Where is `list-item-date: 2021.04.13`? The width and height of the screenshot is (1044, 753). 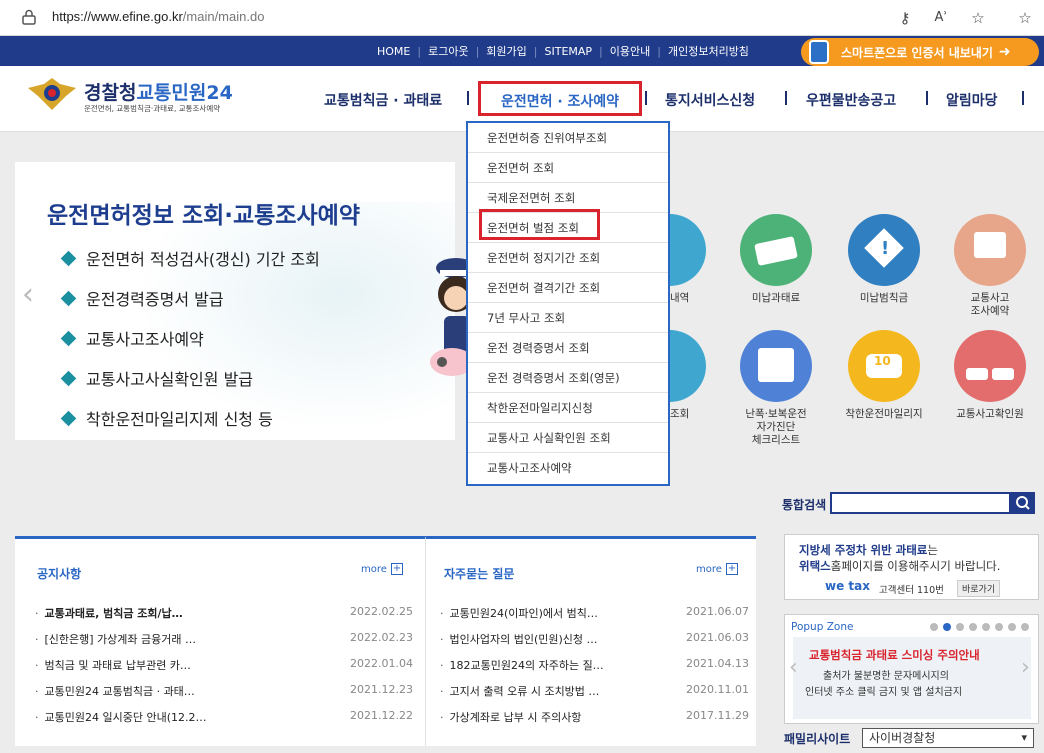 list-item-date: 2021.04.13 is located at coordinates (717, 663).